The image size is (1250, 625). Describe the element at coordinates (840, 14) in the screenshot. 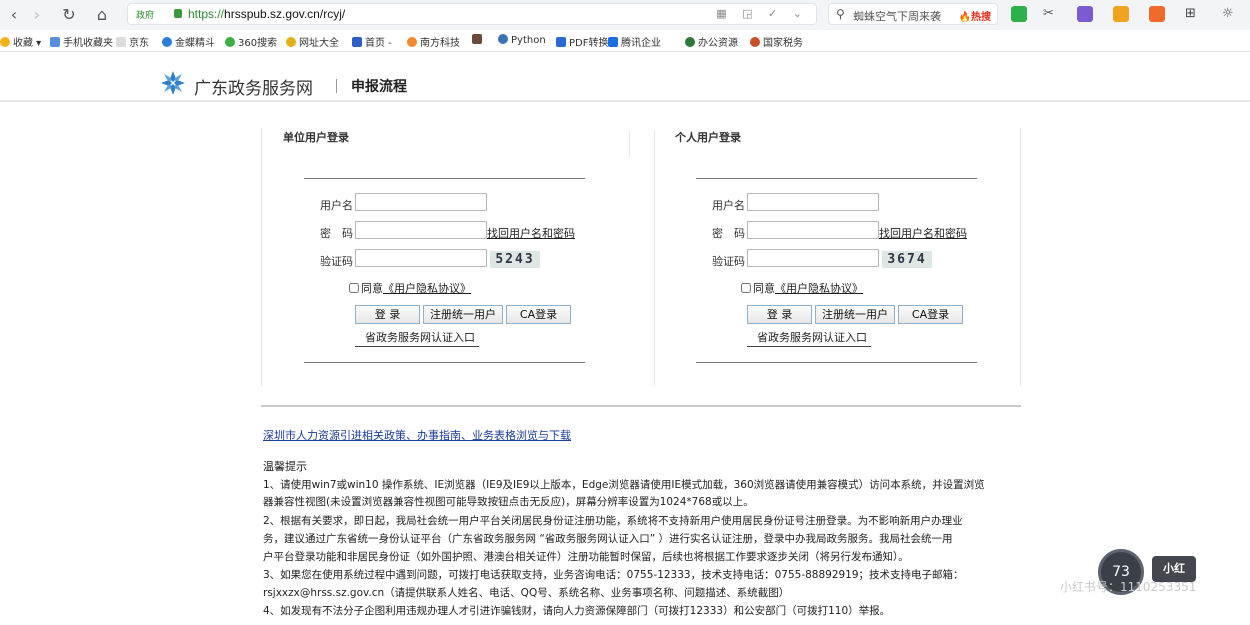

I see `search-icon: ⚲` at that location.